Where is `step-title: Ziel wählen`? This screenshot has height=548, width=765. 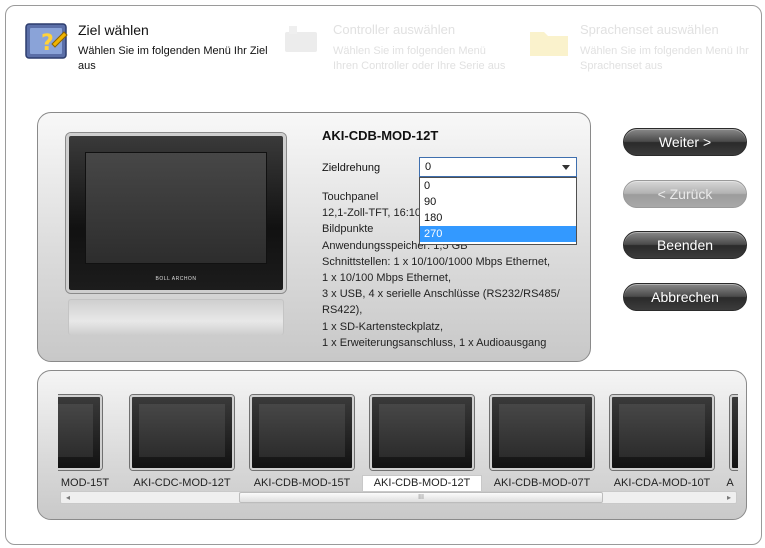 step-title: Ziel wählen is located at coordinates (113, 30).